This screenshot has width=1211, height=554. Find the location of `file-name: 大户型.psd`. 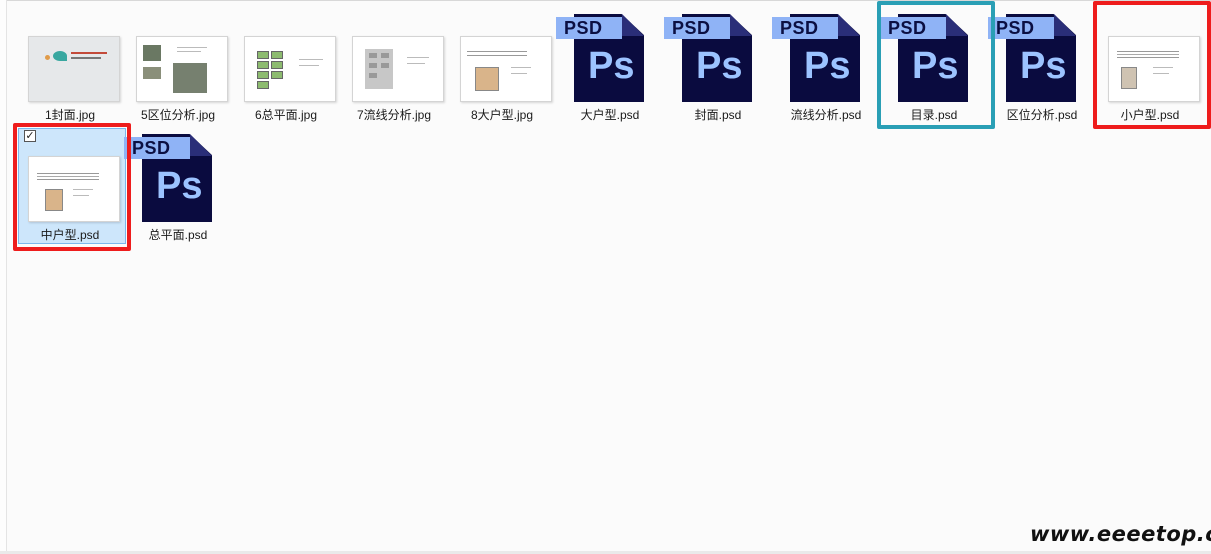

file-name: 大户型.psd is located at coordinates (610, 115).